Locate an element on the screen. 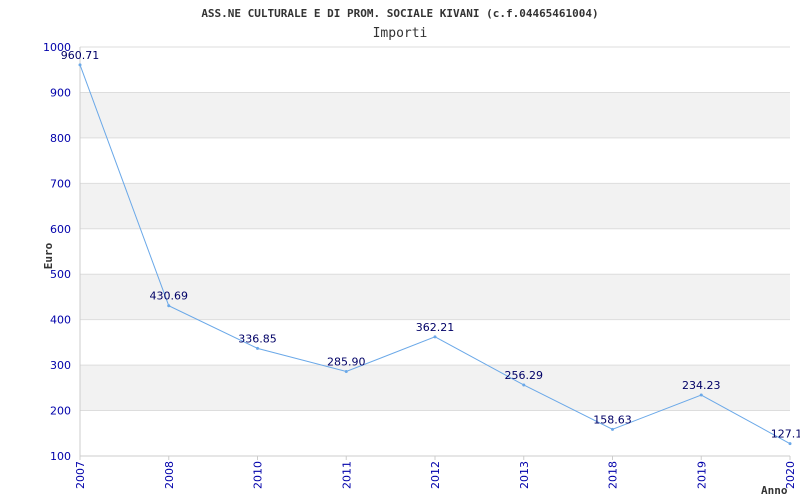 The image size is (800, 500). data-label: 256.29 is located at coordinates (524, 375).